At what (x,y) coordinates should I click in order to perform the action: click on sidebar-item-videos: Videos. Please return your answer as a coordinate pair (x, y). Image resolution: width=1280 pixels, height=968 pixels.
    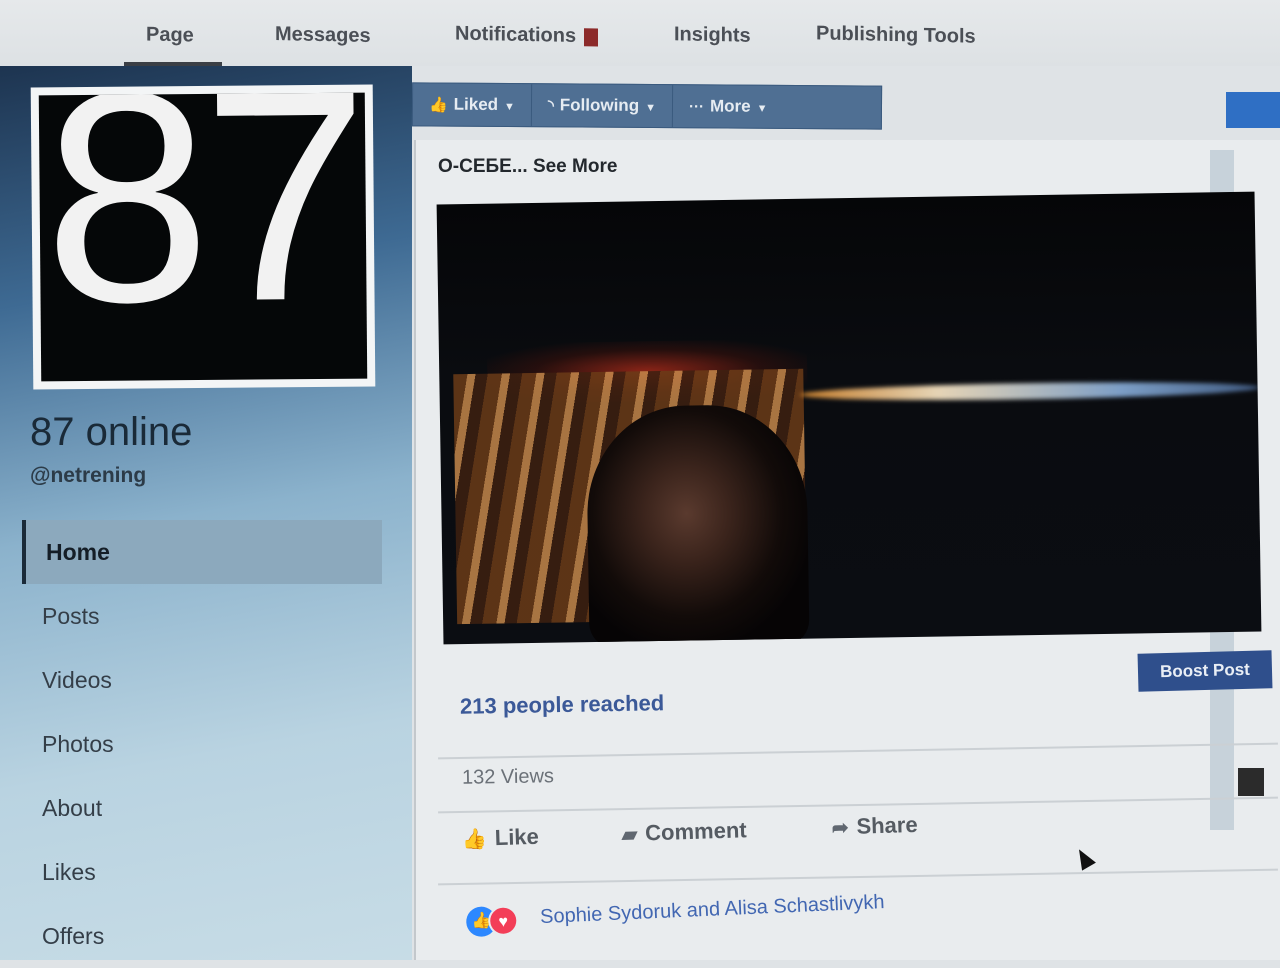
    Looking at the image, I should click on (202, 680).